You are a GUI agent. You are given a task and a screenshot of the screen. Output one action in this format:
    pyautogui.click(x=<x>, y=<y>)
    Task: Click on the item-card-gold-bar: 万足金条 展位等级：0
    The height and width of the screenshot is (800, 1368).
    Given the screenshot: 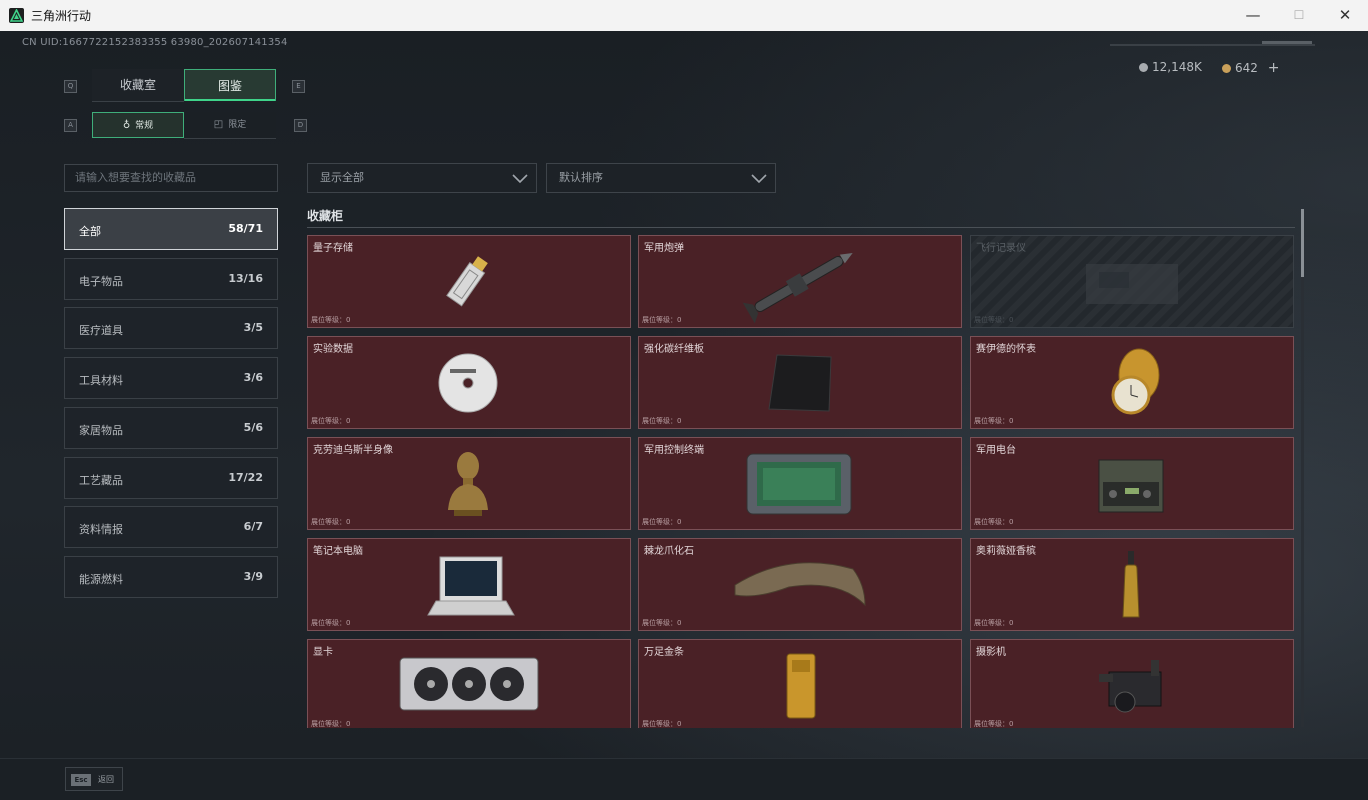 What is the action you would take?
    pyautogui.click(x=800, y=683)
    